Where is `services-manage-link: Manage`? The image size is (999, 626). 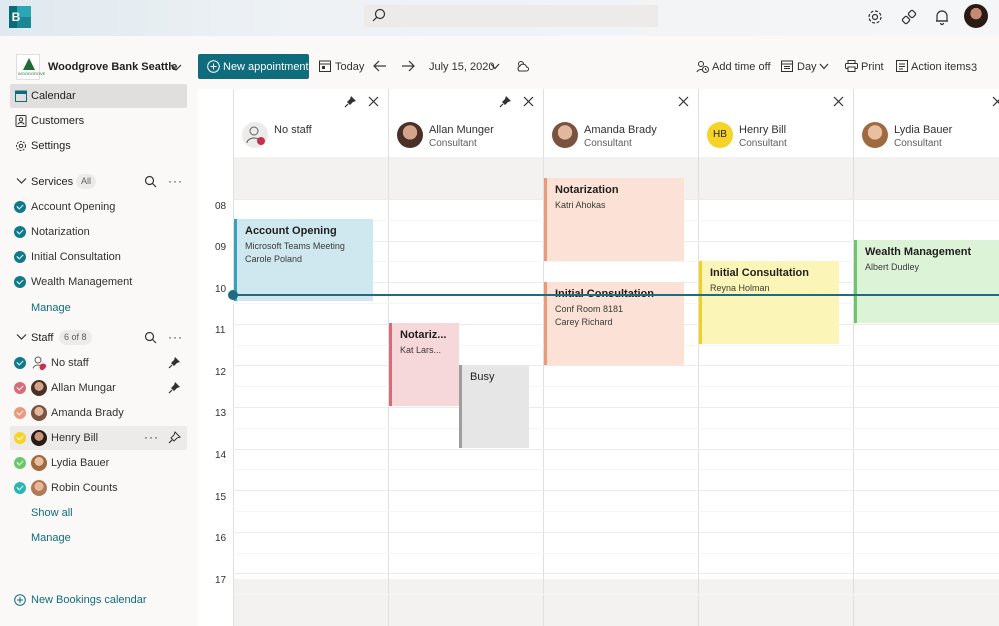 services-manage-link: Manage is located at coordinates (51, 308).